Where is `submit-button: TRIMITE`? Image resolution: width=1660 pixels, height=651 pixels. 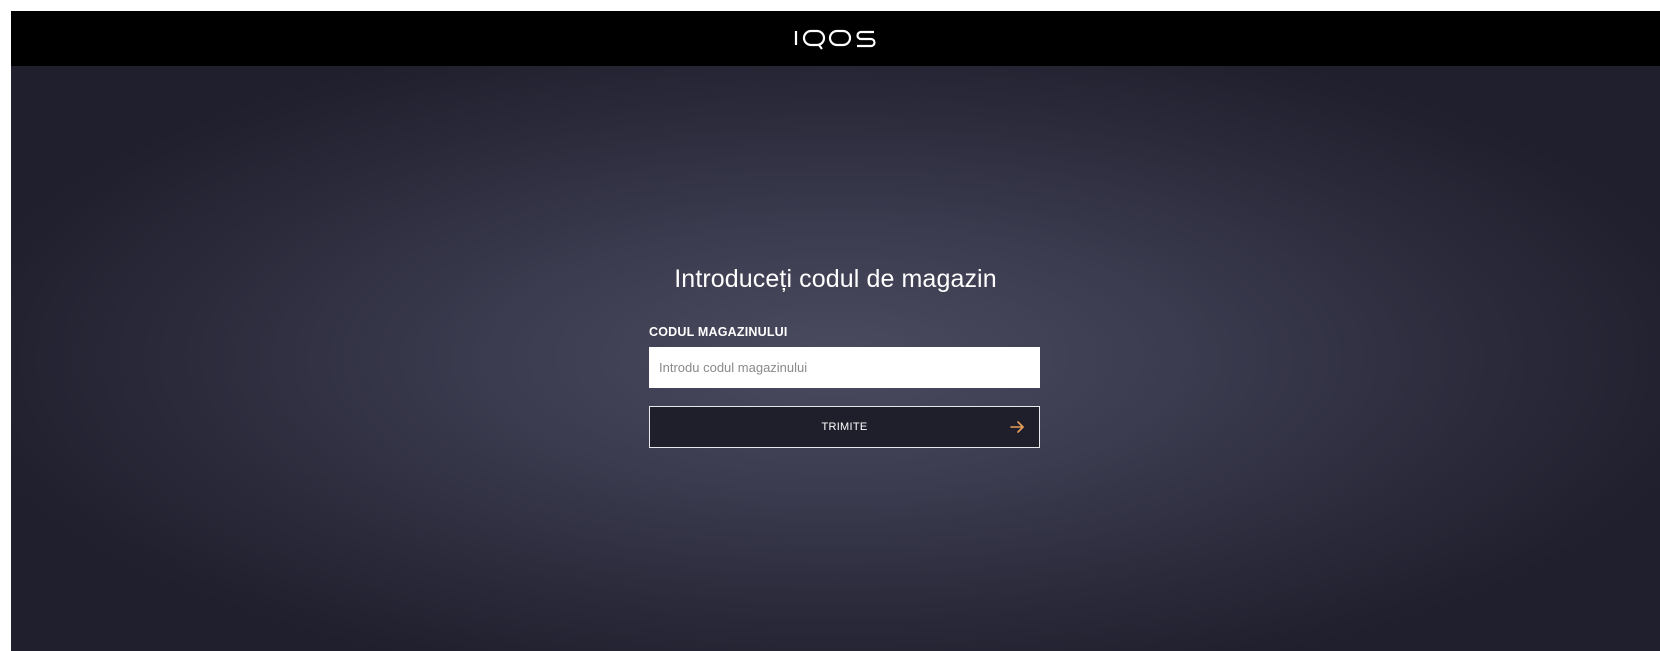 submit-button: TRIMITE is located at coordinates (844, 427).